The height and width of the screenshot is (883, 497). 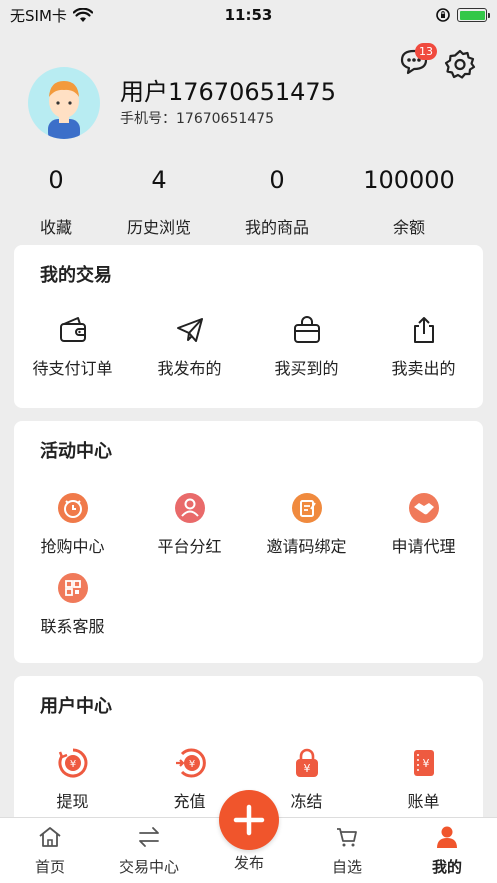 I want to click on bill-yen-icon: ¥, so click(x=423, y=763).